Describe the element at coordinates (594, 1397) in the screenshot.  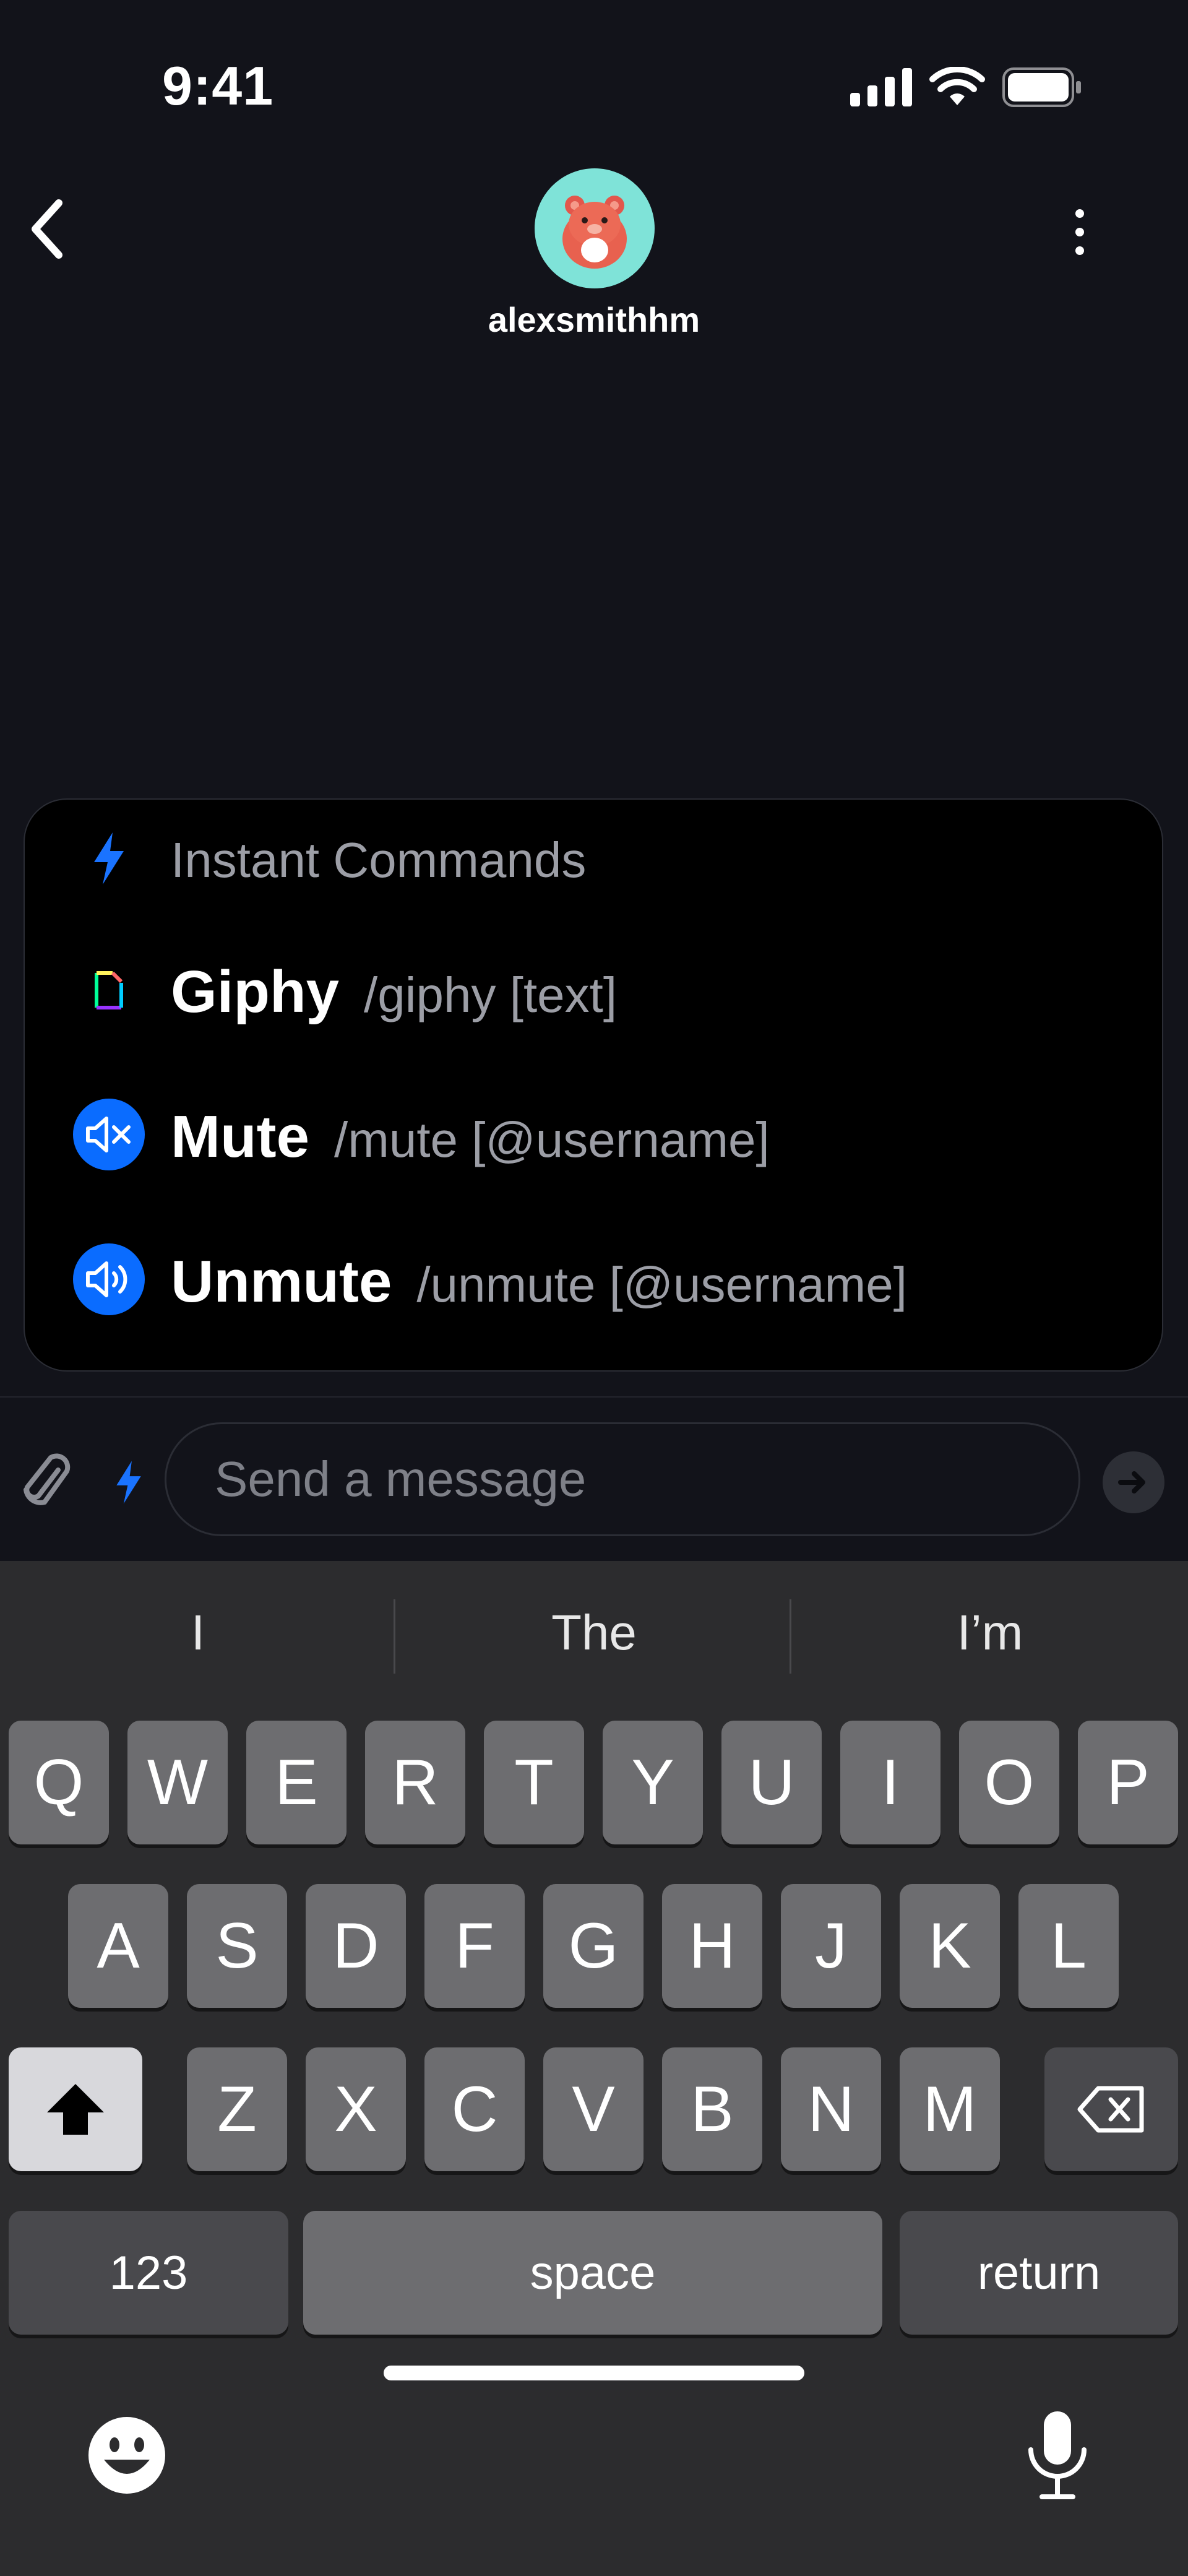
I see `composer-divider` at that location.